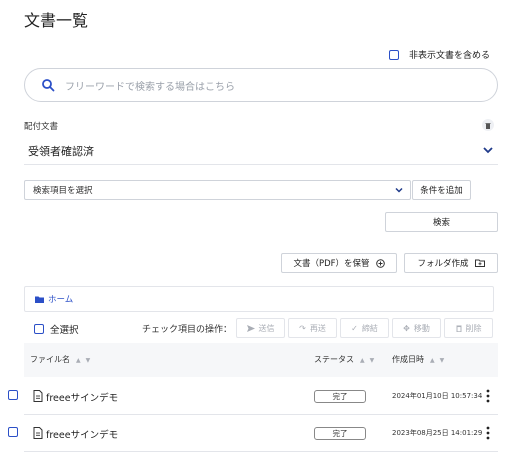 The height and width of the screenshot is (456, 512). I want to click on show-hidden-label: 非表示文書を含める, so click(449, 56).